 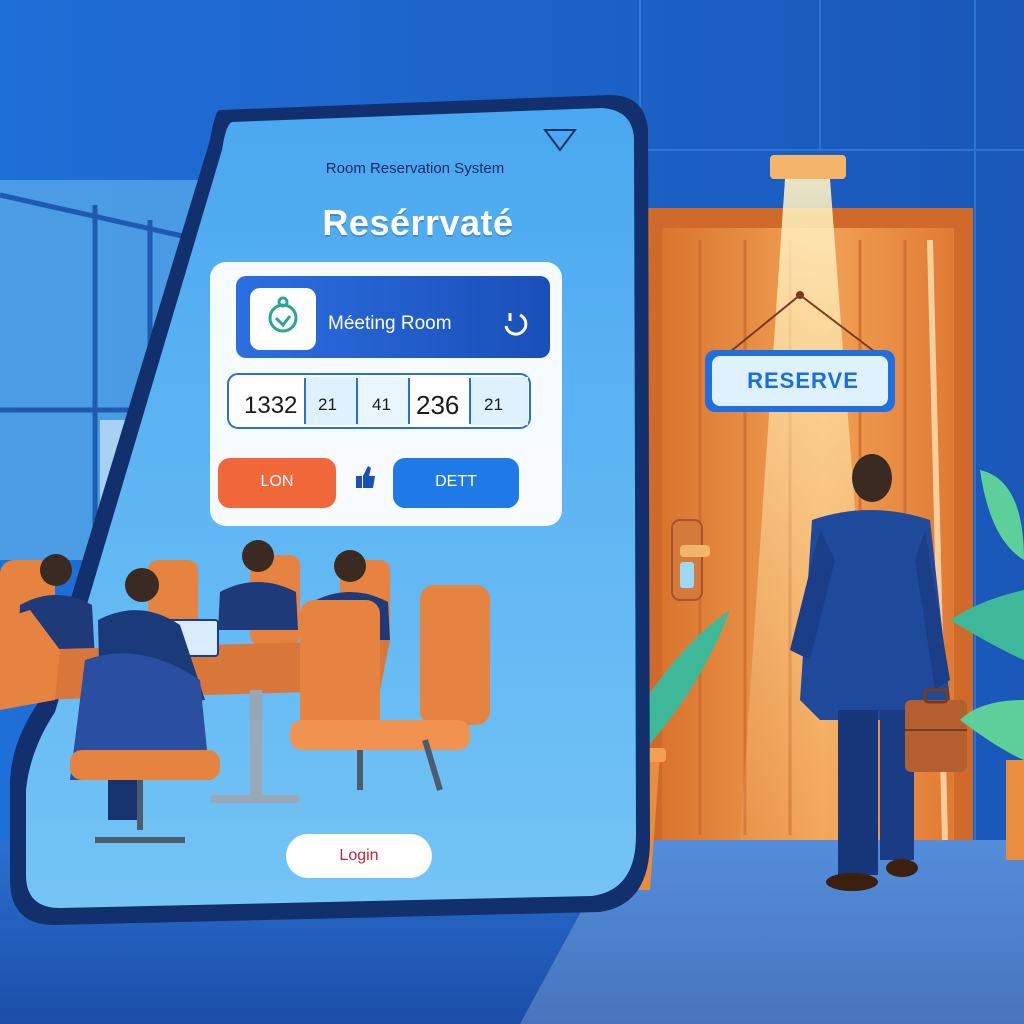 What do you see at coordinates (437, 405) in the screenshot?
I see `time-slot: 236` at bounding box center [437, 405].